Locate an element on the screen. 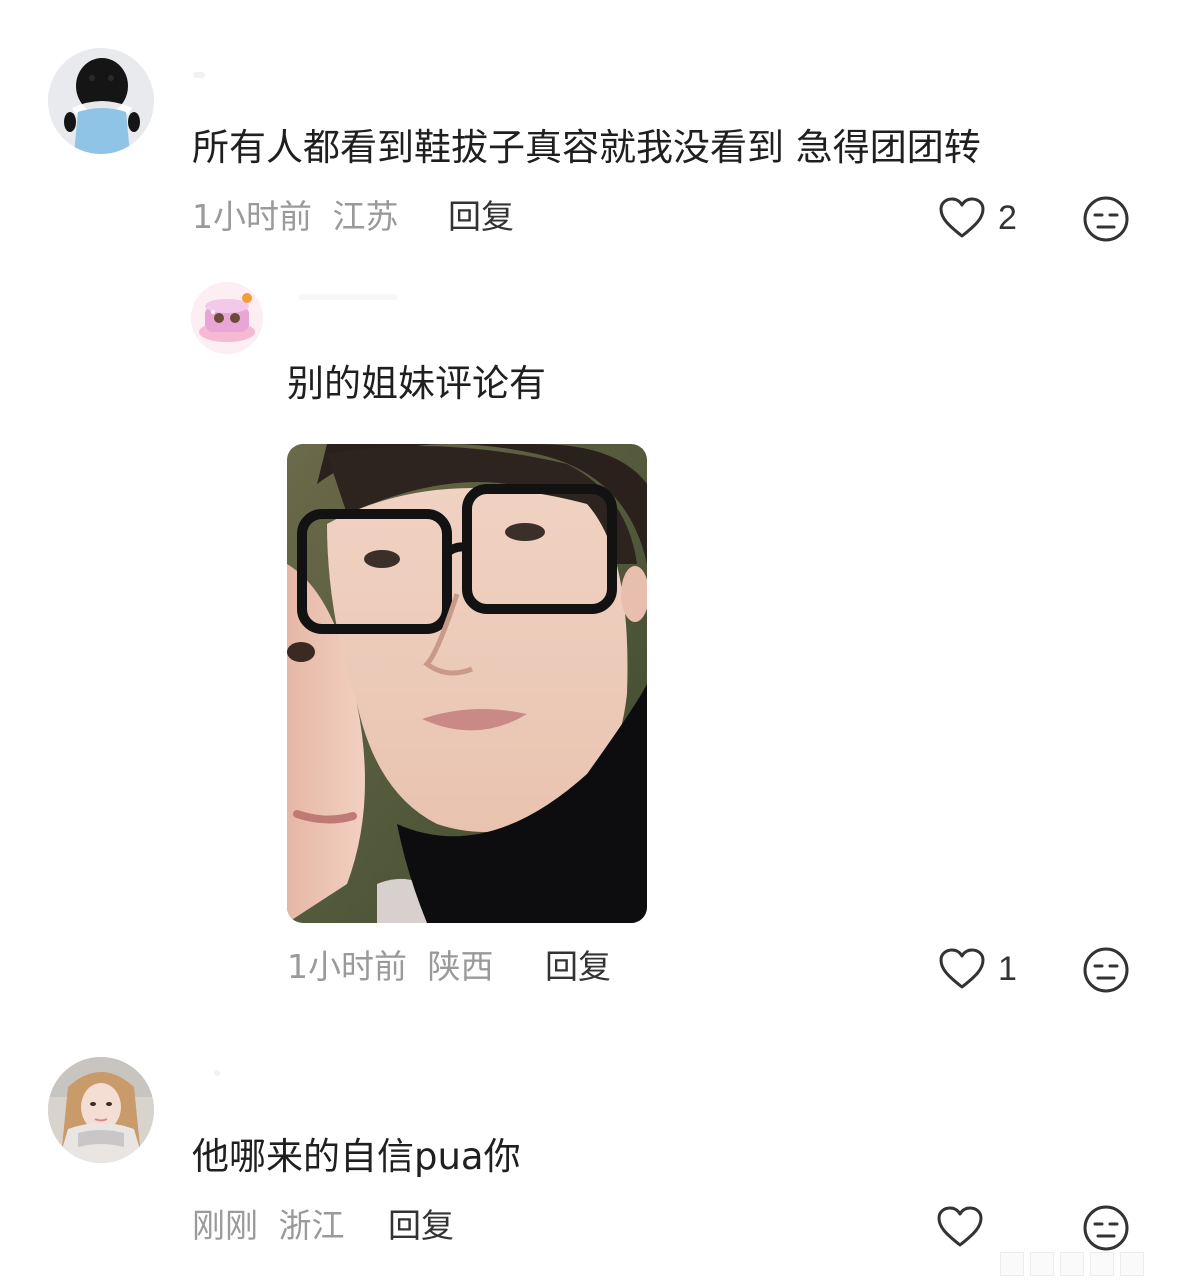 Image resolution: width=1178 pixels, height=1287 pixels. like-count: 2 is located at coordinates (1007, 217).